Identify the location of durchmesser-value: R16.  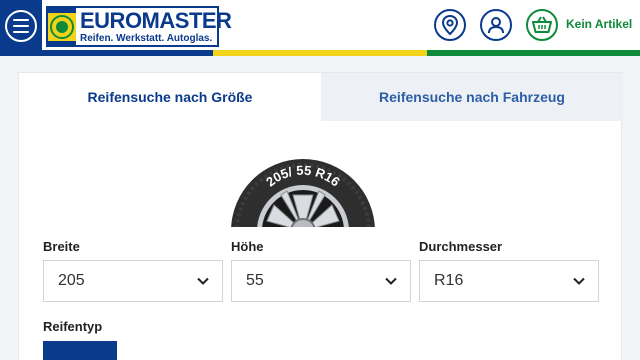
(449, 280).